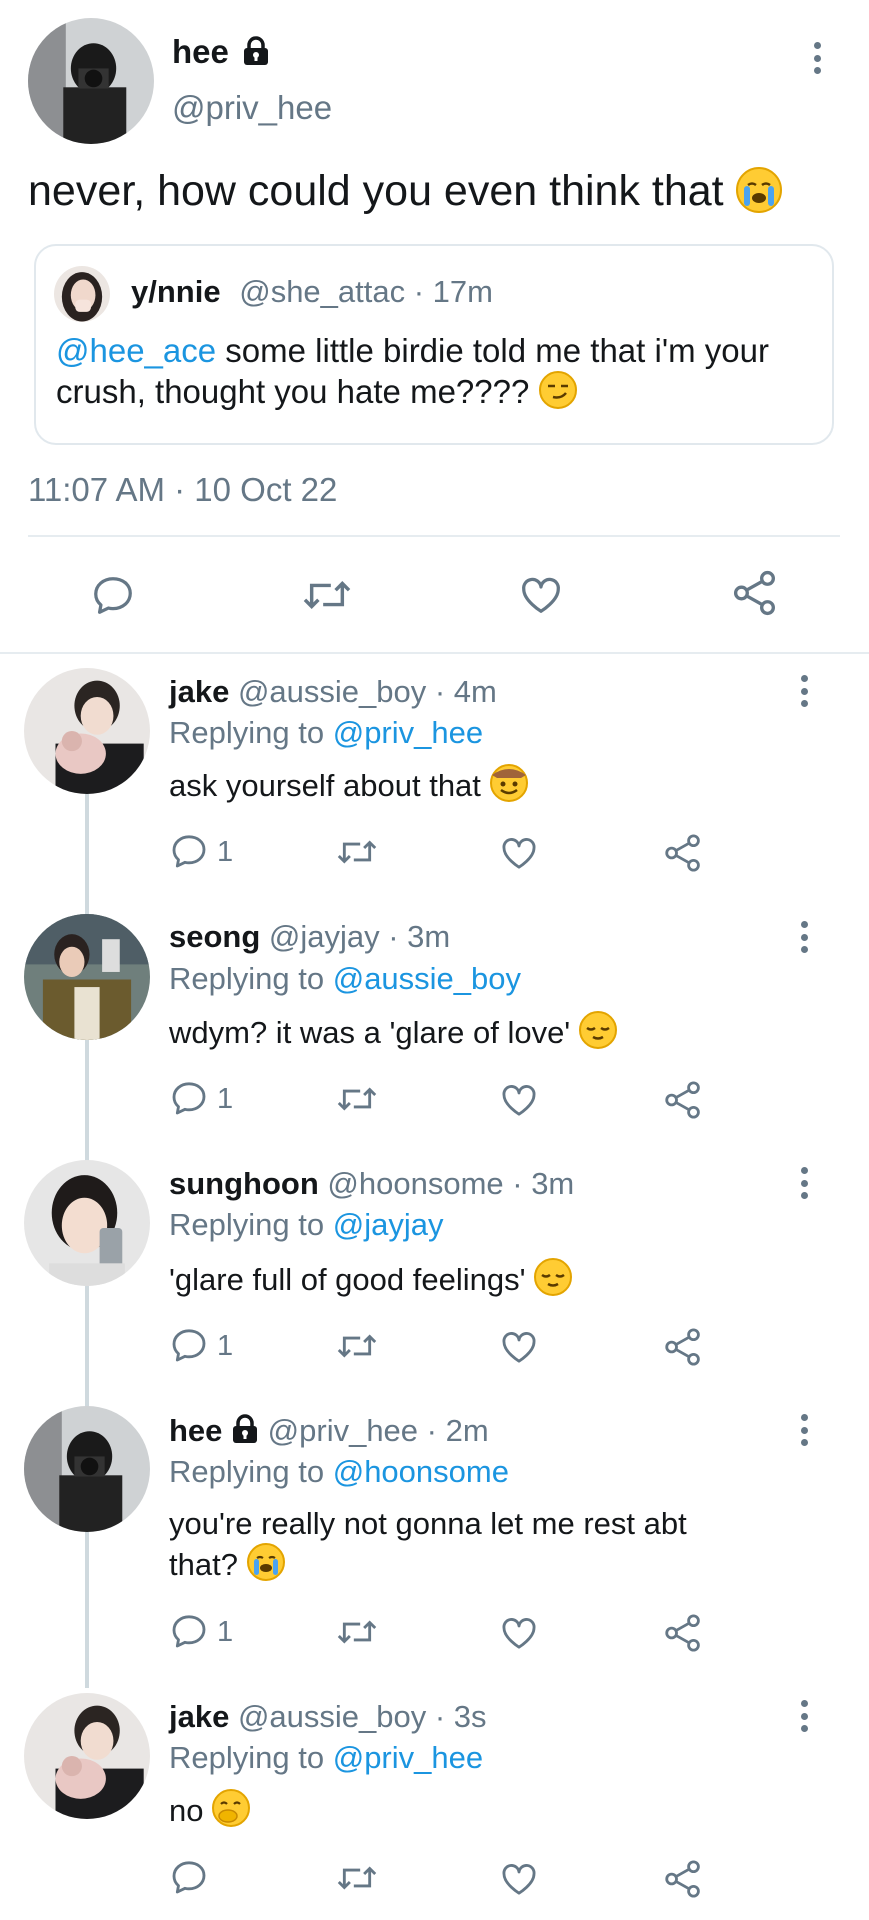 The height and width of the screenshot is (1920, 869). Describe the element at coordinates (87, 977) in the screenshot. I see `avatar-seong` at that location.